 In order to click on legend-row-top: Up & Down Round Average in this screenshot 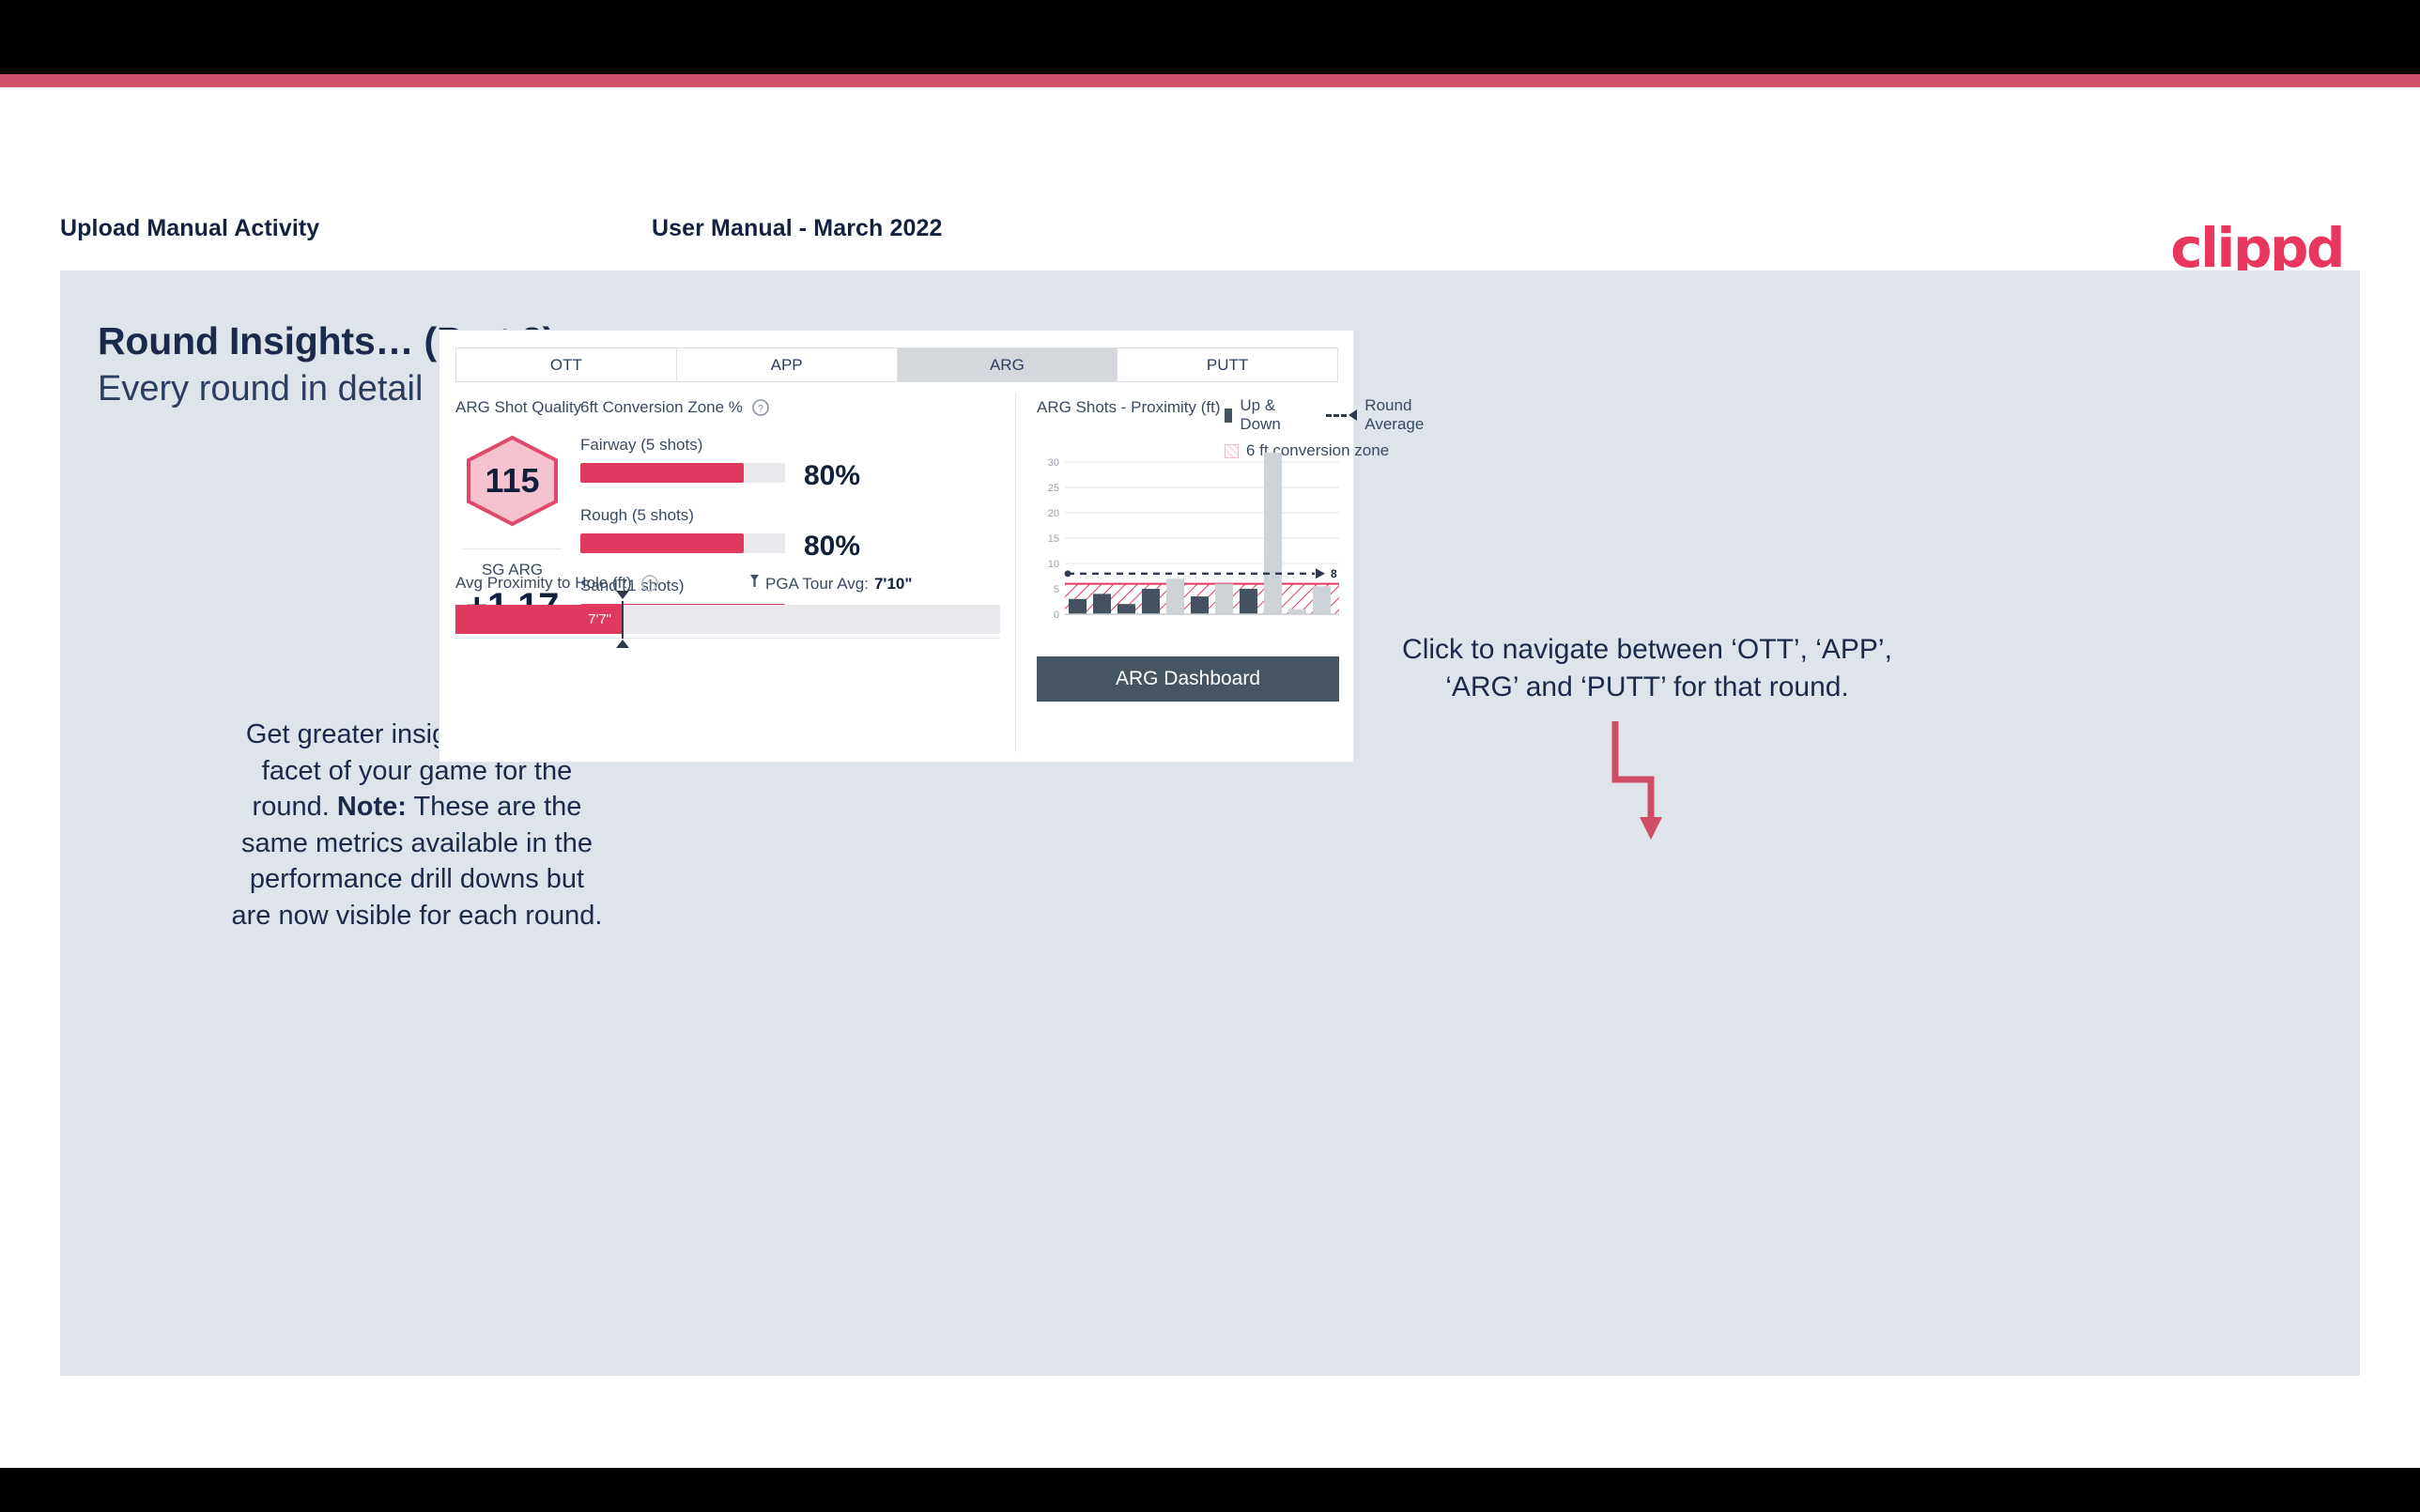, I will do `click(1325, 415)`.